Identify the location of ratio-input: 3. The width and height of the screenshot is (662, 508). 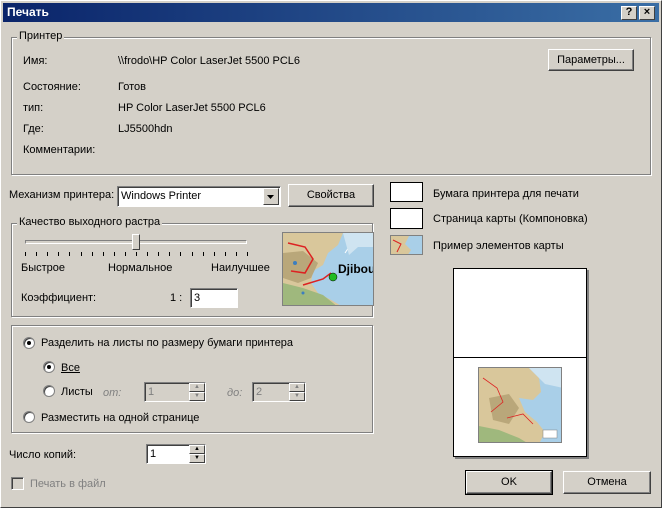
(214, 298).